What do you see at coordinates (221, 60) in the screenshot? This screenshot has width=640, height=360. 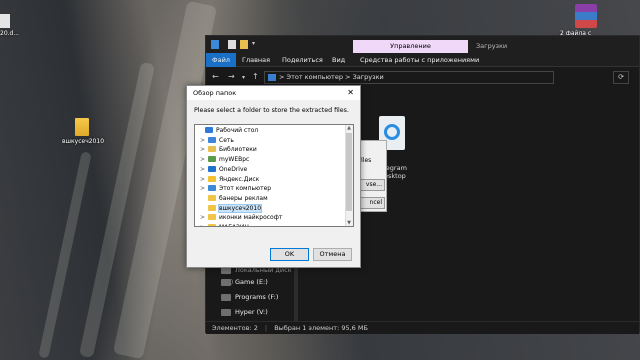 I see `tab-file: Файл` at bounding box center [221, 60].